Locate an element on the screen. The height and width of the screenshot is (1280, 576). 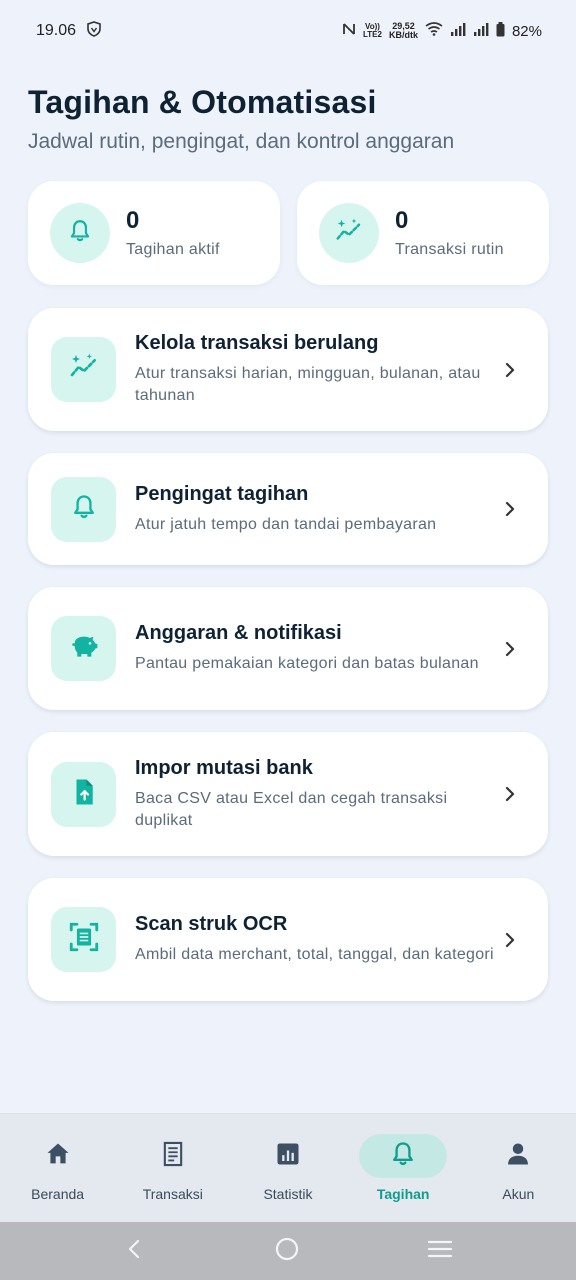
nav-label: Statistik is located at coordinates (288, 1194).